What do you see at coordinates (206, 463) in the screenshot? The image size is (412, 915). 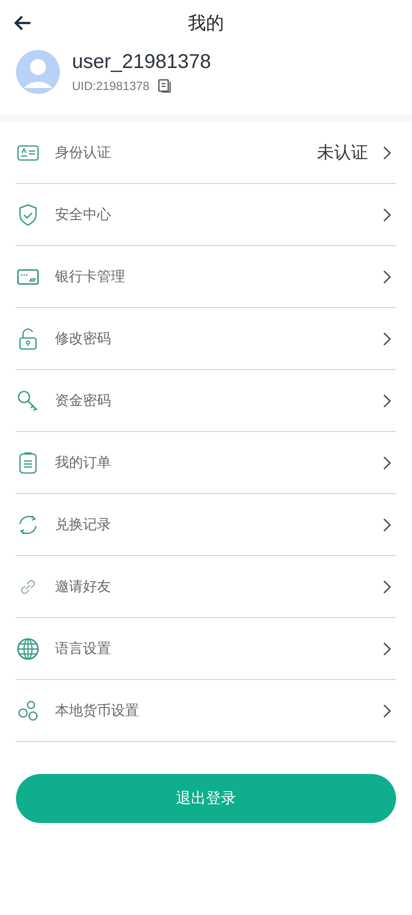 I see `menu-item: 我的订单` at bounding box center [206, 463].